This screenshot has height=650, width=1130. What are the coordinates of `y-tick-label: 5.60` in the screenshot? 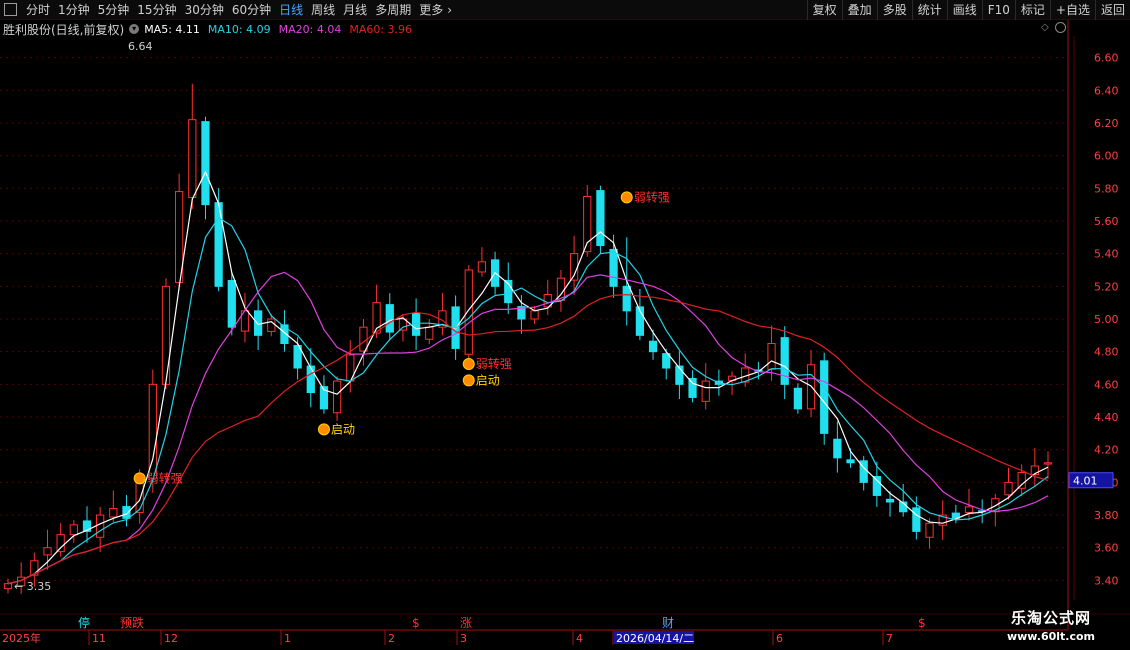 It's located at (1106, 221).